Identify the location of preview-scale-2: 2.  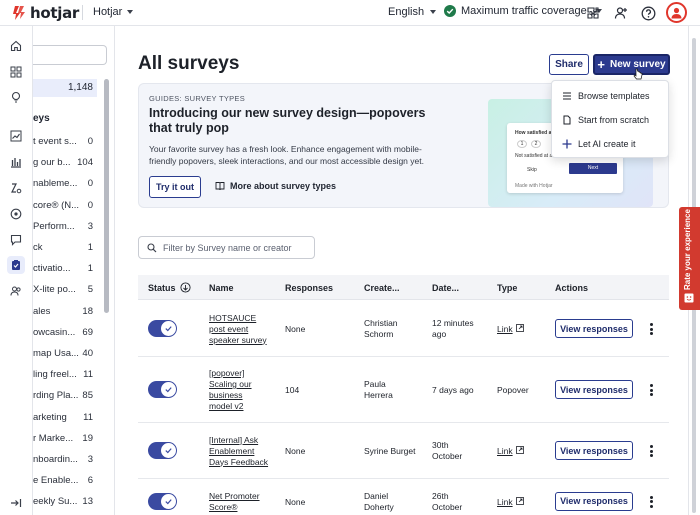
(536, 144).